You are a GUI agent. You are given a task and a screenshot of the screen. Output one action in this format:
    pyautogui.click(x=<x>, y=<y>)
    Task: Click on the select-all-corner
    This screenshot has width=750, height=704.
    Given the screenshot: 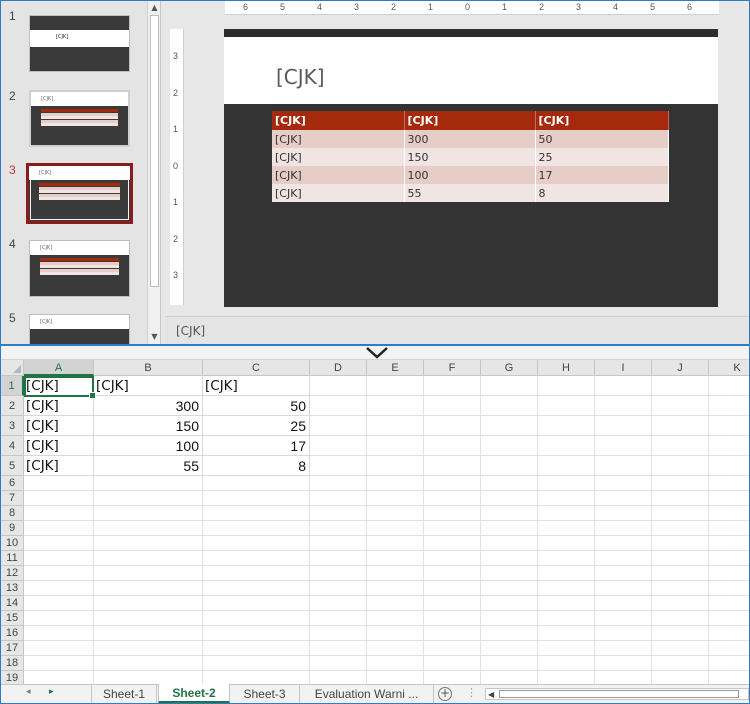 What is the action you would take?
    pyautogui.click(x=12, y=368)
    